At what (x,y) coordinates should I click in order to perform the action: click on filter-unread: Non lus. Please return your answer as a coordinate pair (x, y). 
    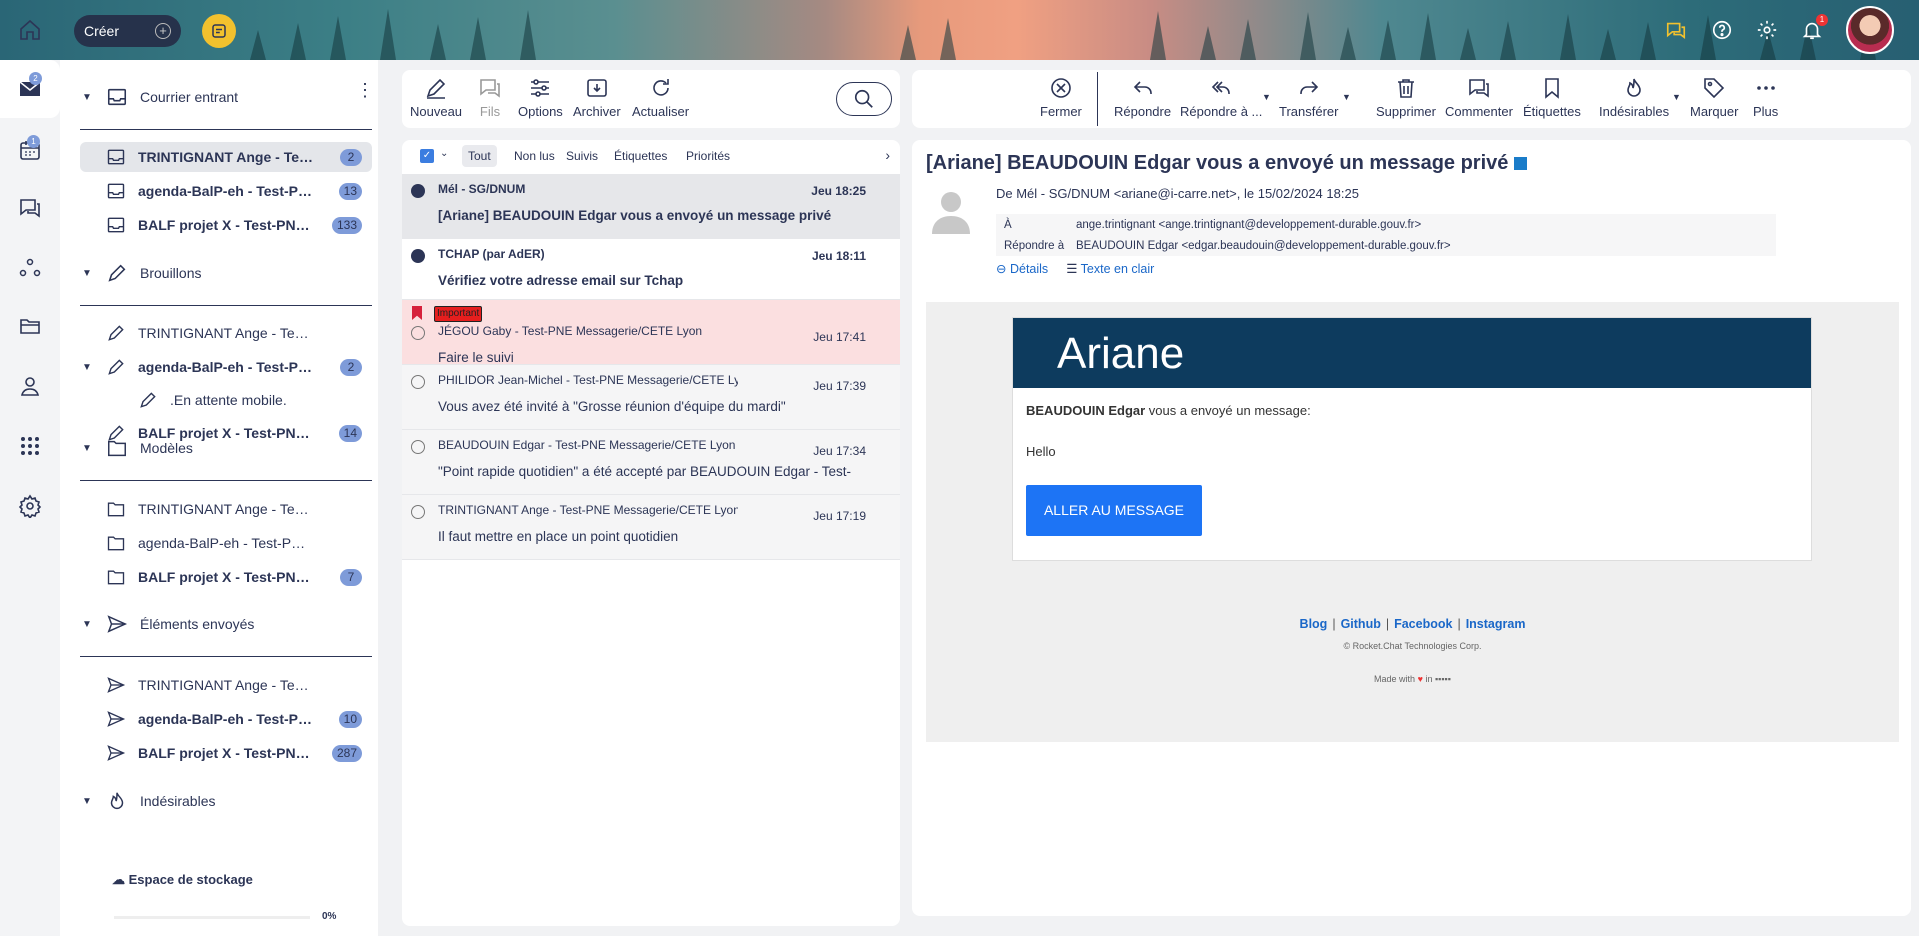
    Looking at the image, I should click on (534, 156).